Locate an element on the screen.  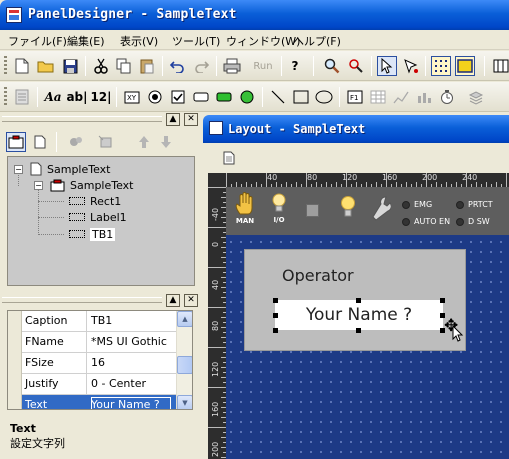
manual-button: MAN is located at coordinates (245, 208).